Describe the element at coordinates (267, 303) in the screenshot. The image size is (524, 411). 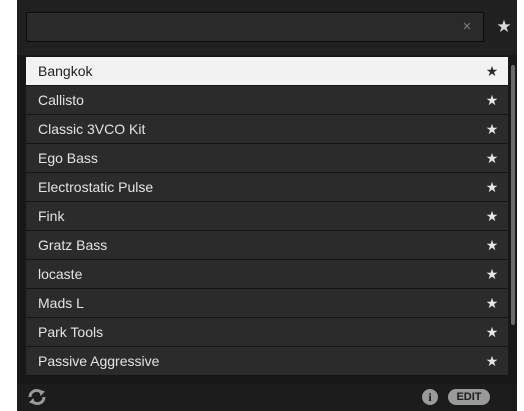
I see `list-item: Mads L ★` at that location.